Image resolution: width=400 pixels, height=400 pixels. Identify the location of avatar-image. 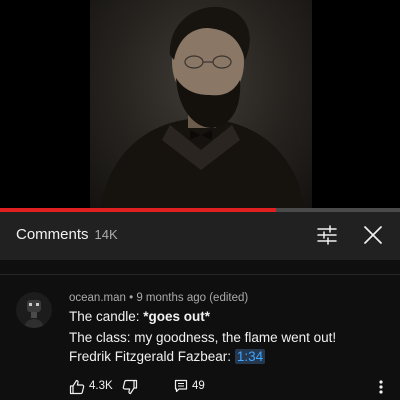
(34, 310).